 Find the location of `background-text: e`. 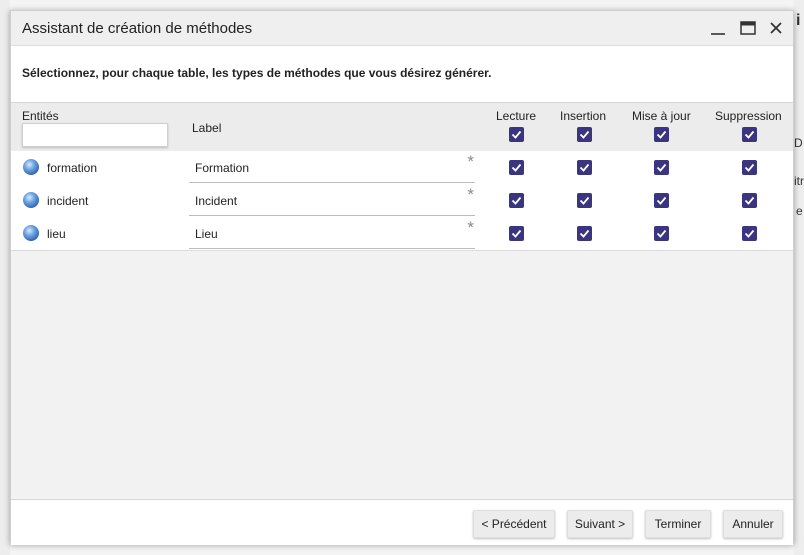

background-text: e is located at coordinates (799, 211).